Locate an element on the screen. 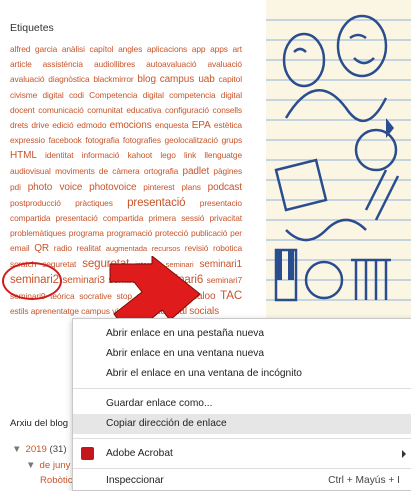  tag-link: HTML is located at coordinates (23, 155).